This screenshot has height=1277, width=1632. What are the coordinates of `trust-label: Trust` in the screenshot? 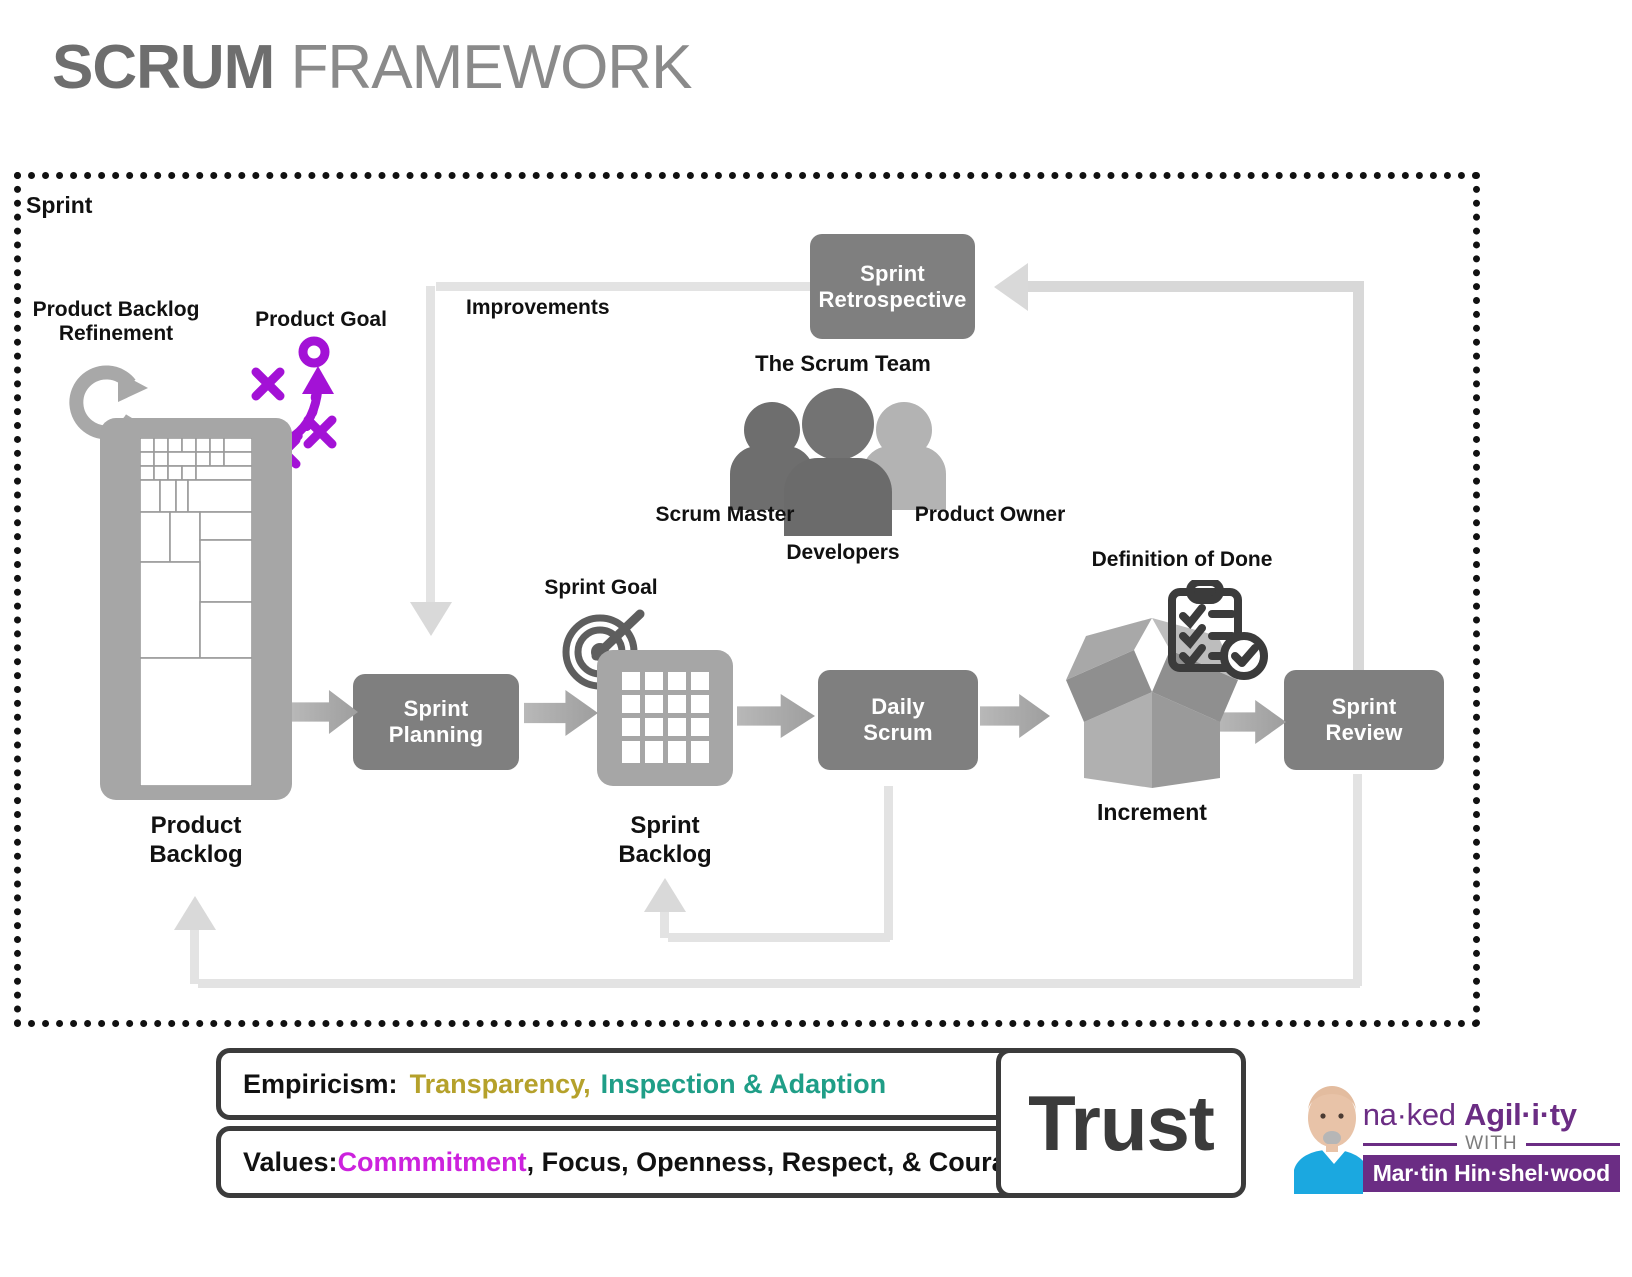 It's located at (1121, 1122).